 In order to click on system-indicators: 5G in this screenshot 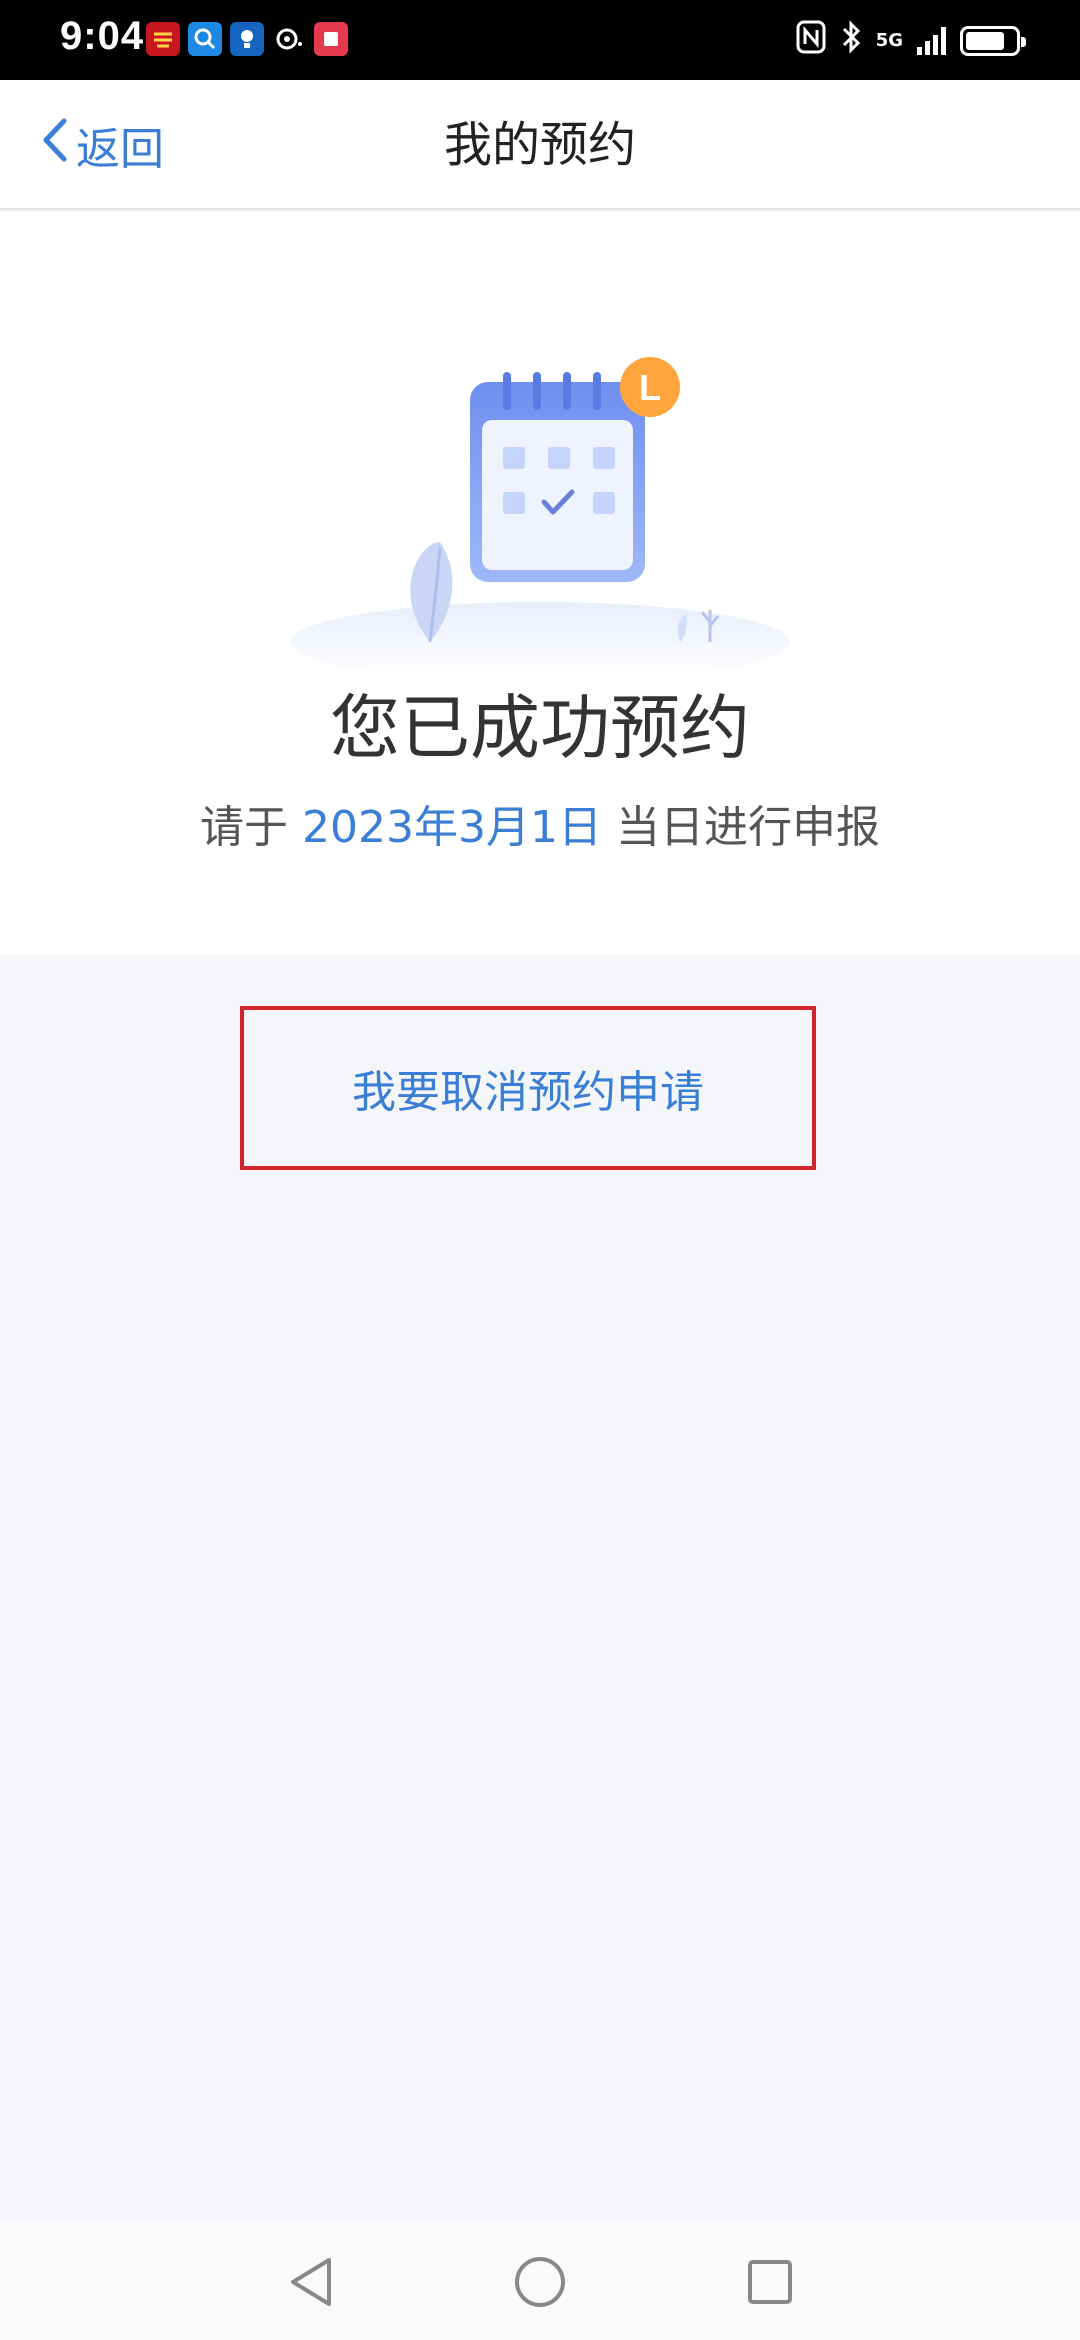, I will do `click(911, 40)`.